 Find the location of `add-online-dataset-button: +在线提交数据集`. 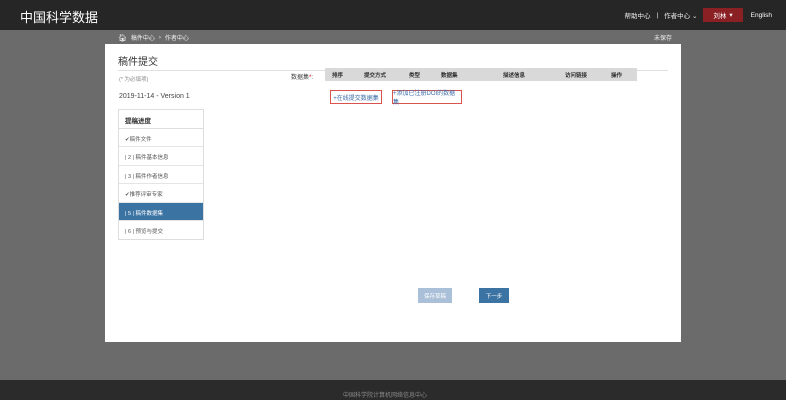

add-online-dataset-button: +在线提交数据集 is located at coordinates (356, 97).